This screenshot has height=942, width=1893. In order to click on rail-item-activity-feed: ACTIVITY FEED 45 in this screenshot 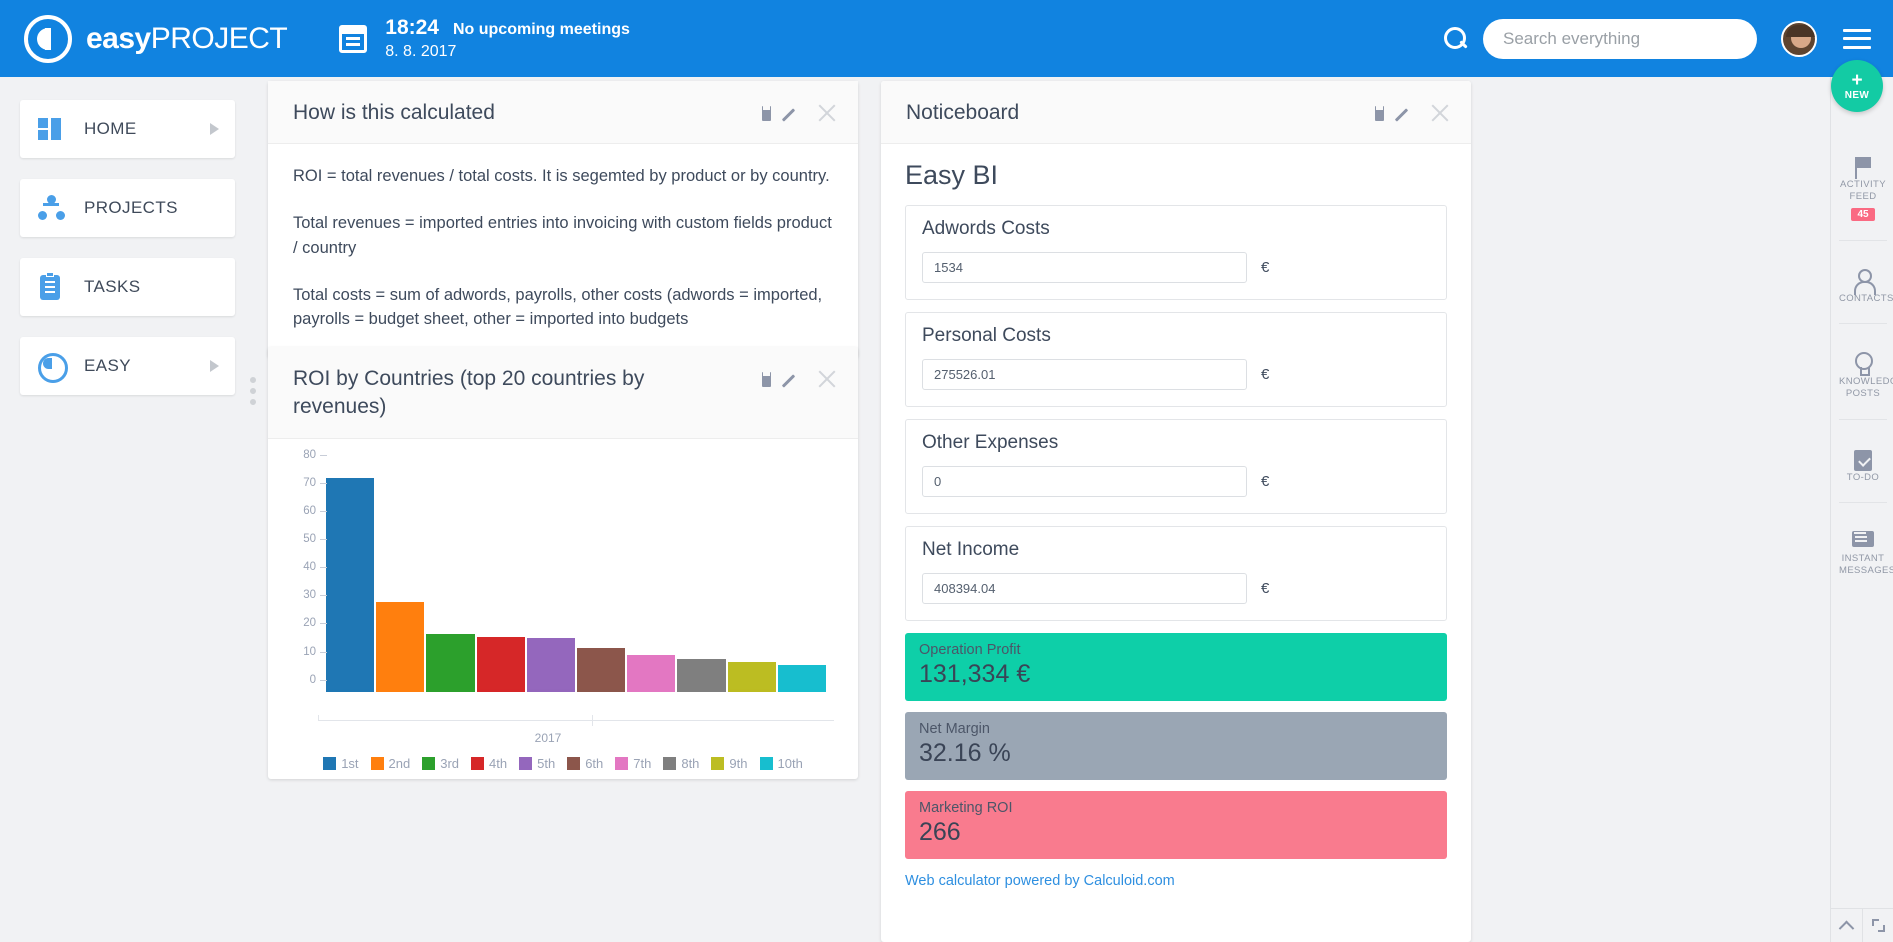, I will do `click(1863, 199)`.